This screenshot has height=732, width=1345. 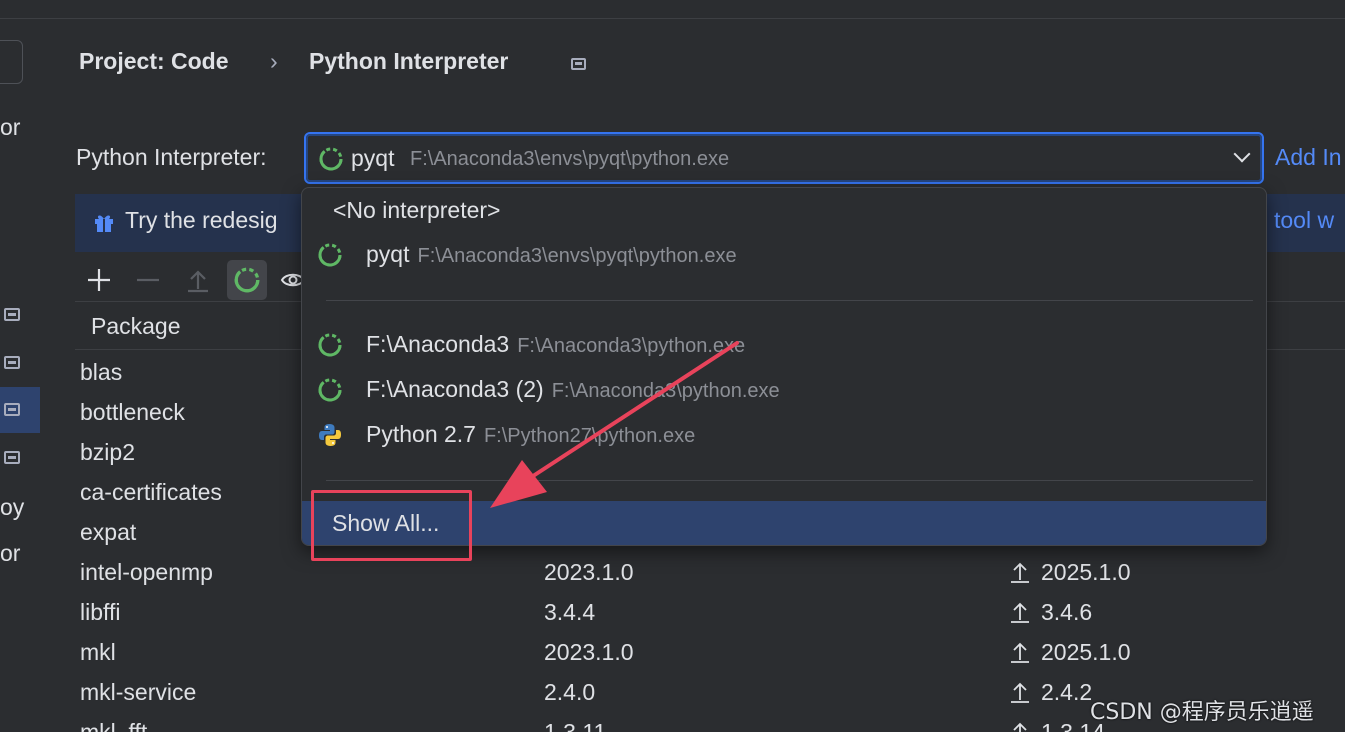 I want to click on tree-label-fragment: oy, so click(x=12, y=507).